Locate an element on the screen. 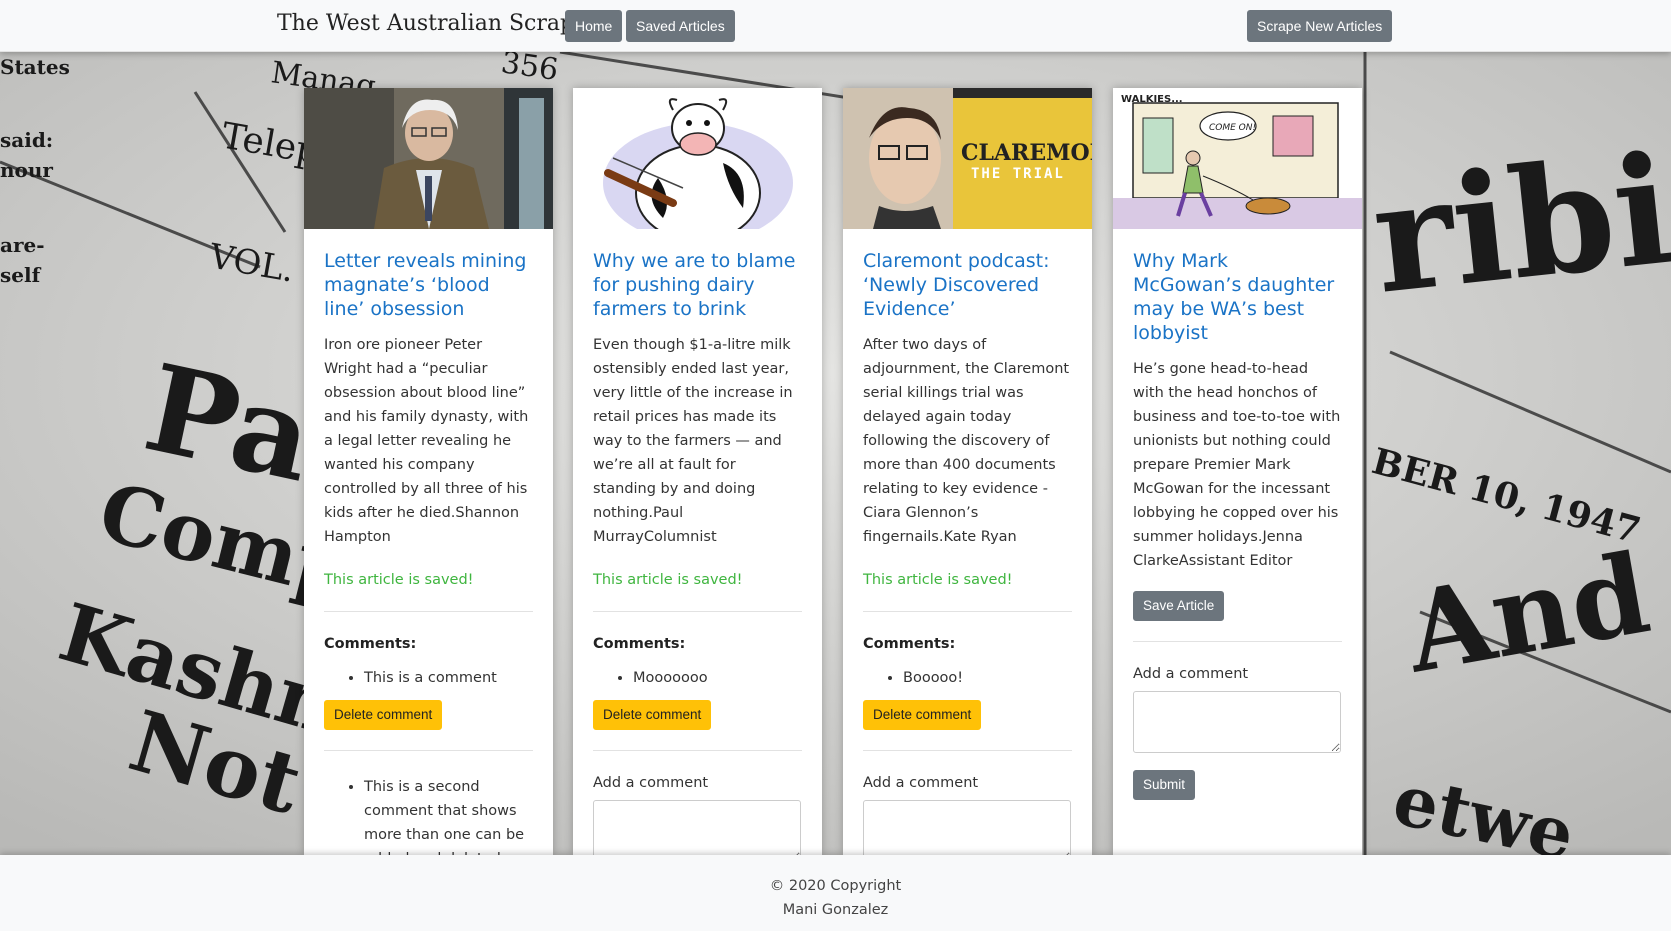  image-caption: CLAREMONT is located at coordinates (1026, 153).